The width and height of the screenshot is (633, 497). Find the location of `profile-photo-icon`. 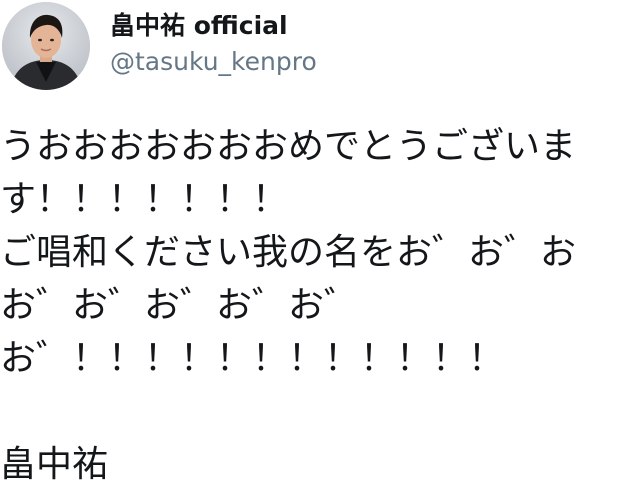

profile-photo-icon is located at coordinates (46, 46).